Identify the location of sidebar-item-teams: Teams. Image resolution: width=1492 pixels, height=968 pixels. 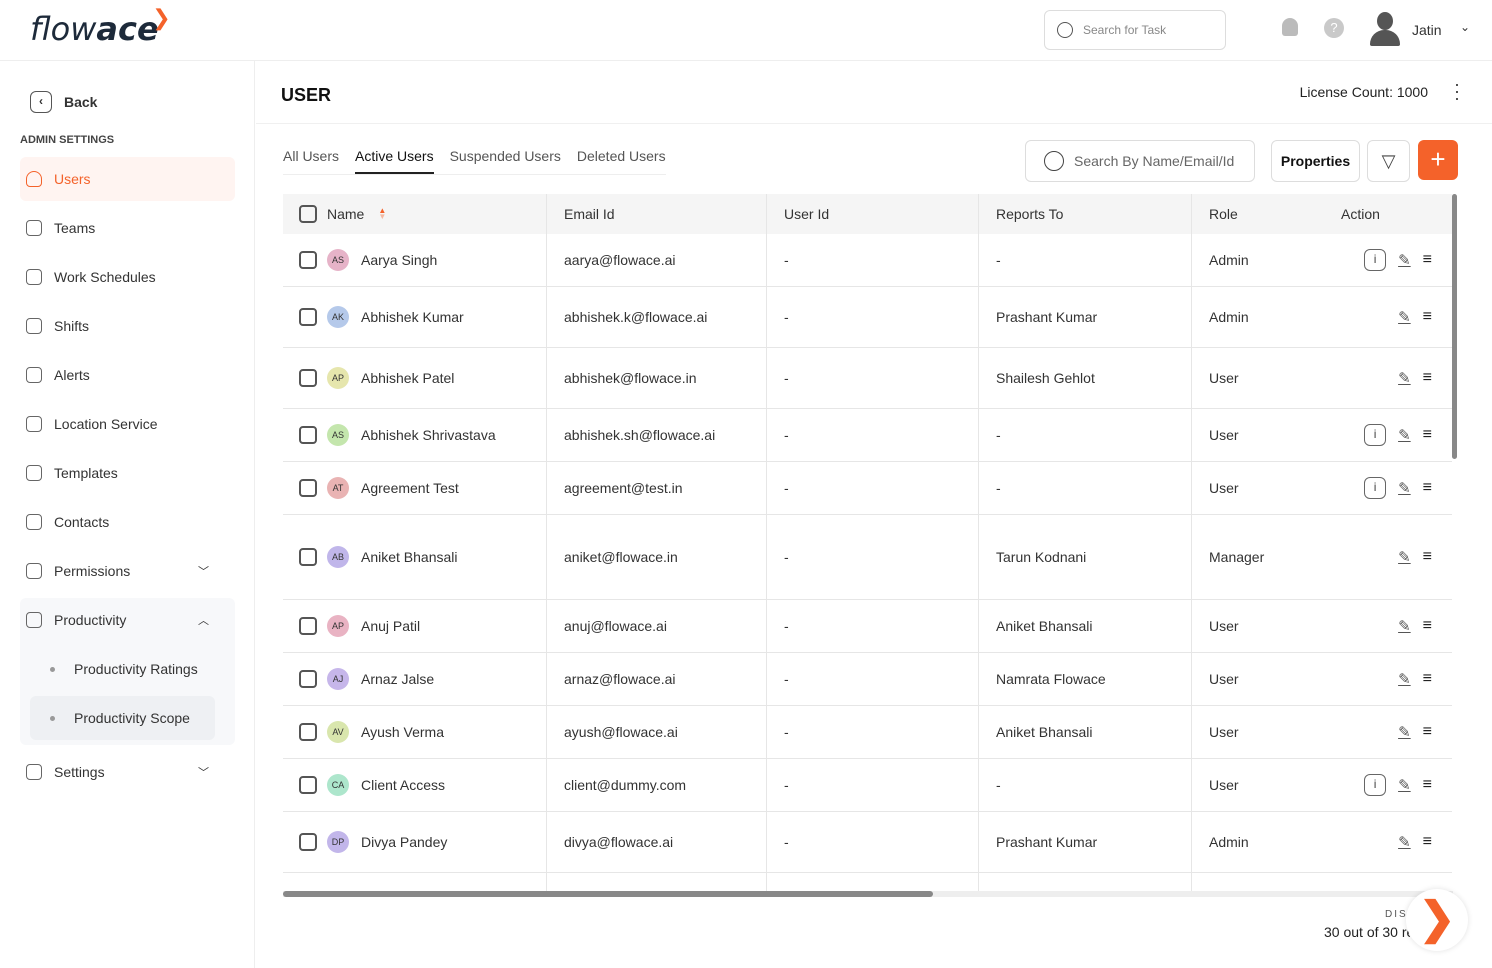
(127, 228).